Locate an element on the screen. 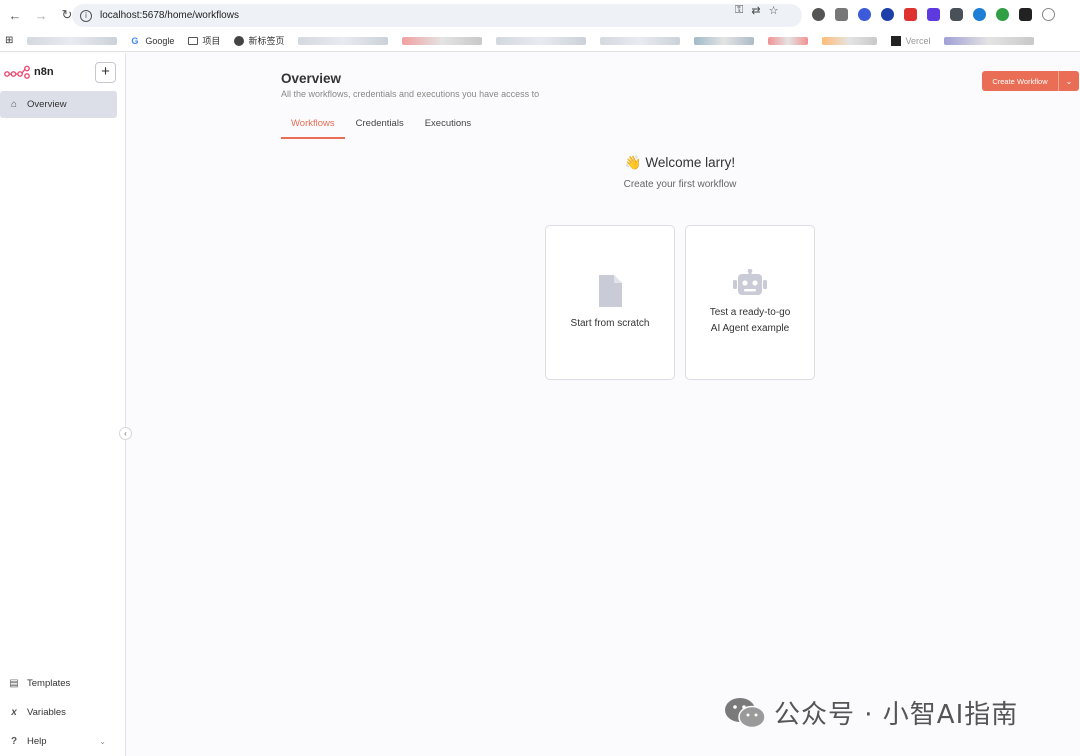  n8n-logo-icon is located at coordinates (17, 72).